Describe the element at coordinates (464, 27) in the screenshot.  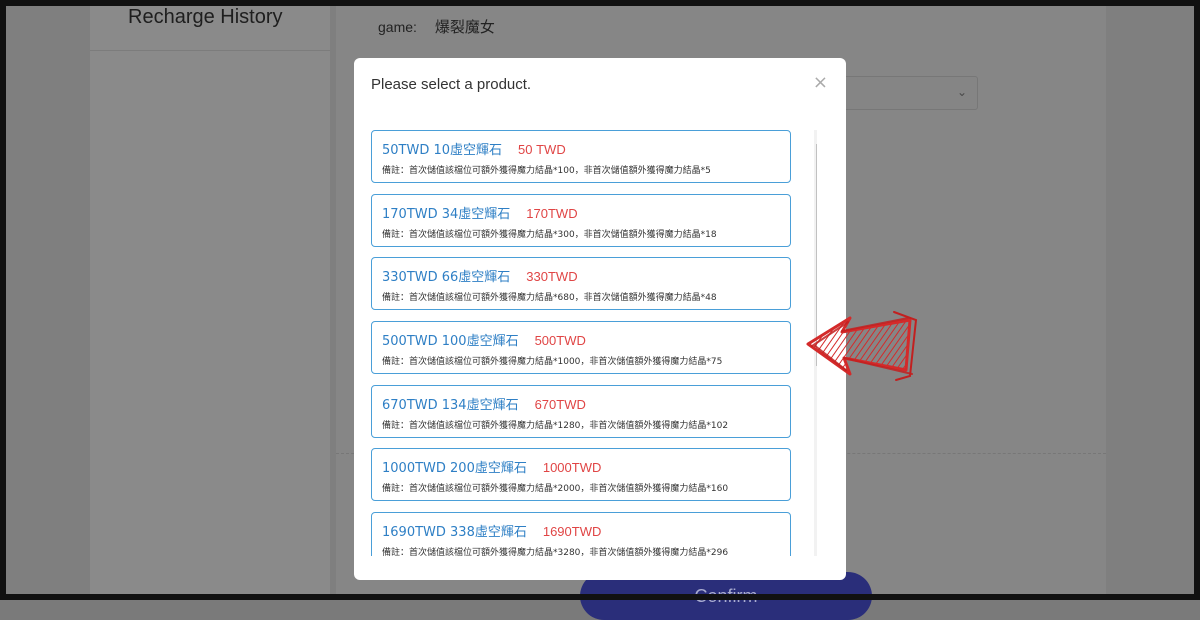
I see `game-value: 爆裂魔女` at that location.